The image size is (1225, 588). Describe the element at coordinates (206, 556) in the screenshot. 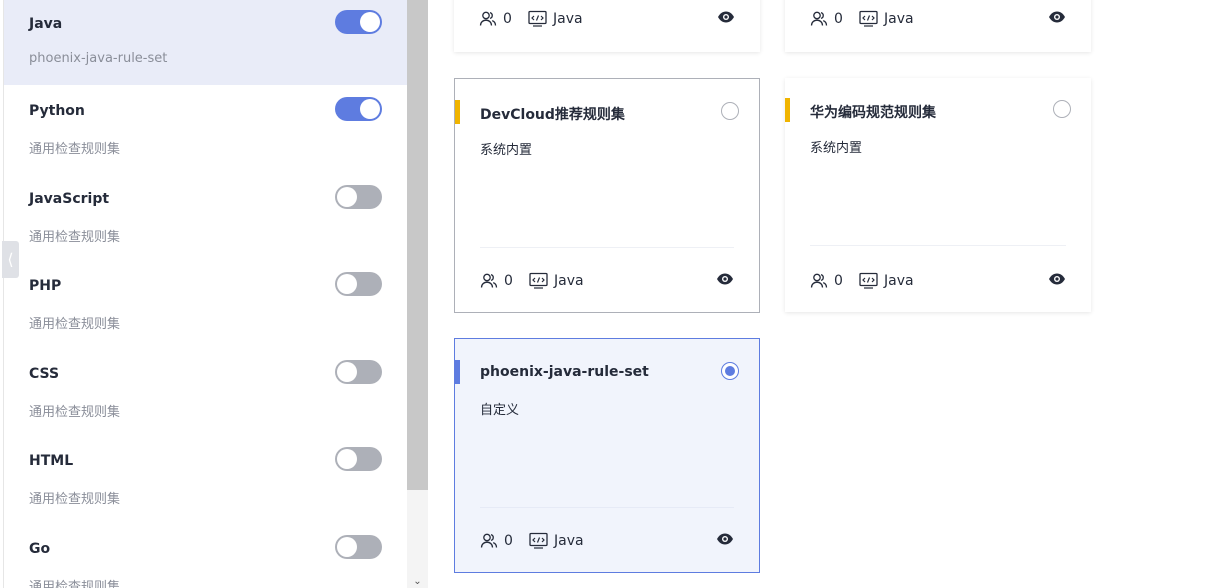

I see `language-item-go: Go 通用检查规则集` at that location.